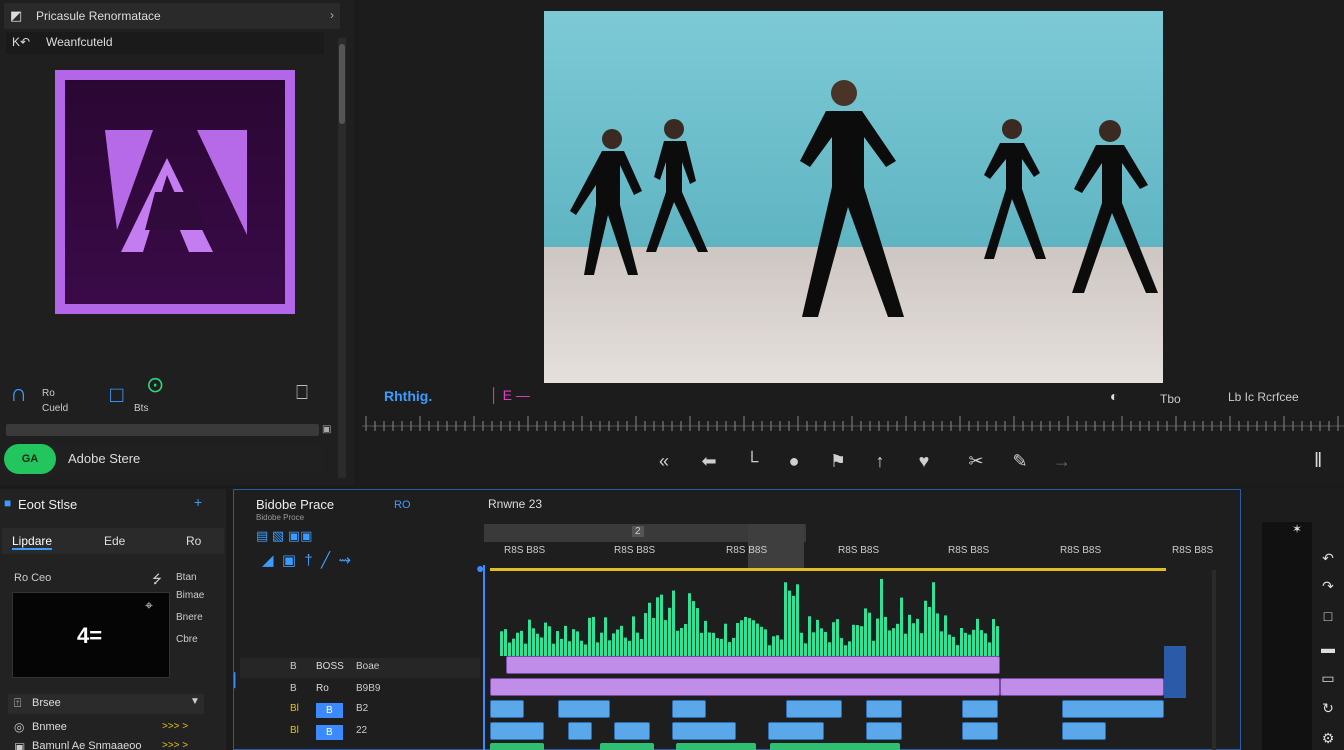  I want to click on timeline-tool-label: RO, so click(402, 505).